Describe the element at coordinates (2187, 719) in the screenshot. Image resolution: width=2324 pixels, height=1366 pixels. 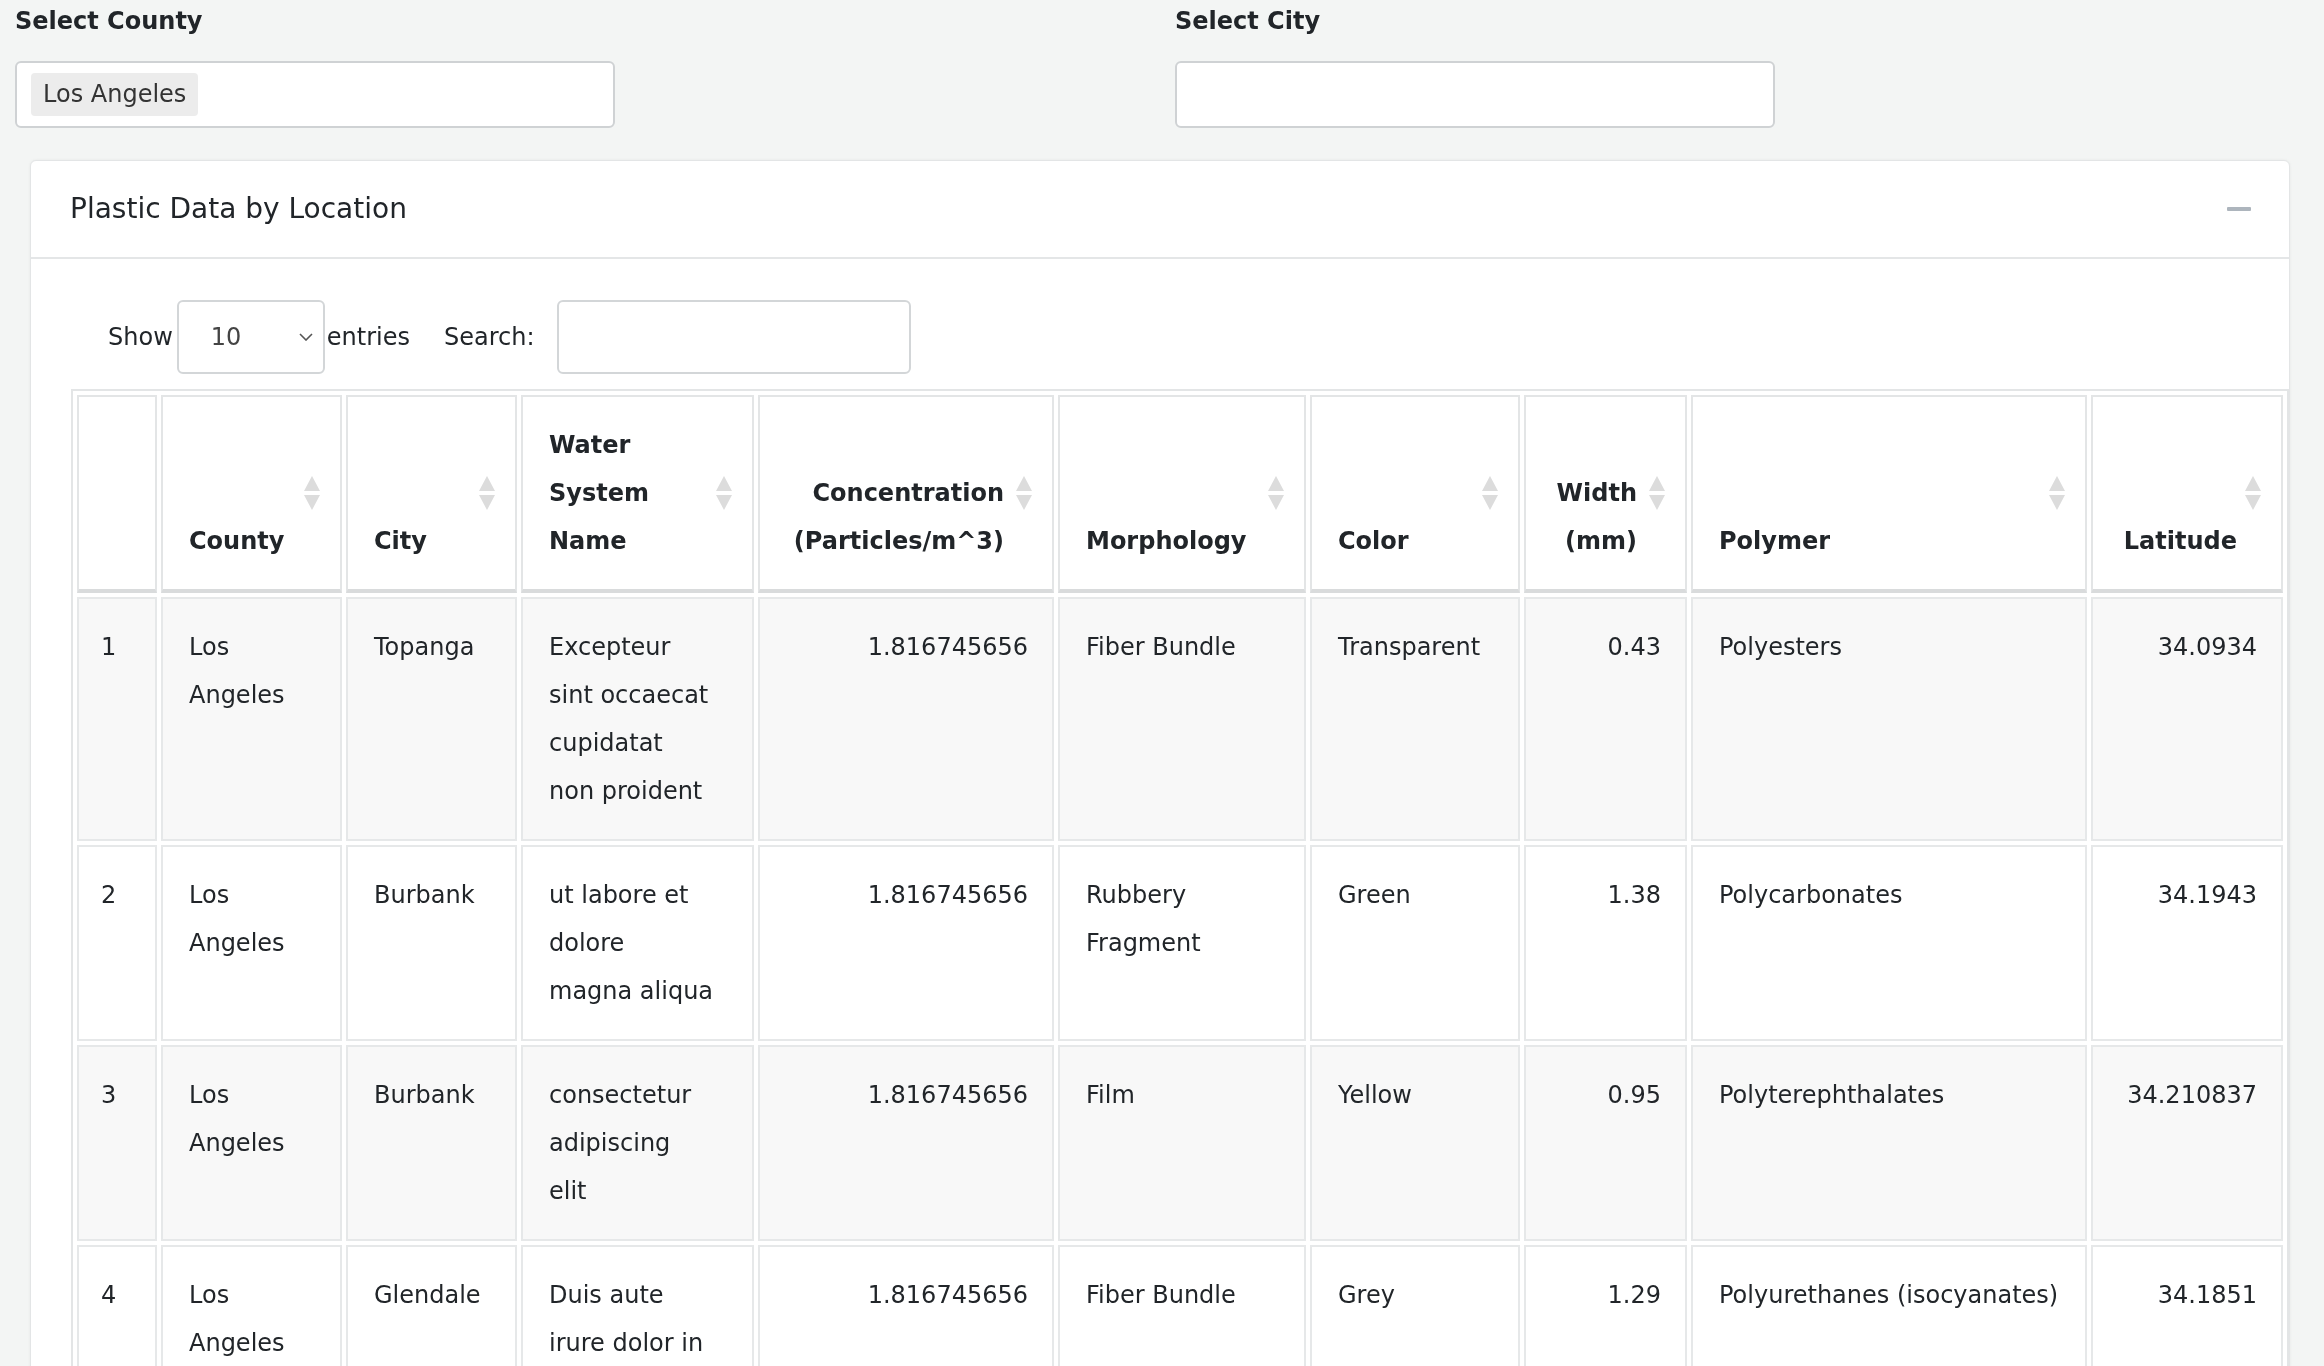
I see `table-cell: 34.0934` at that location.